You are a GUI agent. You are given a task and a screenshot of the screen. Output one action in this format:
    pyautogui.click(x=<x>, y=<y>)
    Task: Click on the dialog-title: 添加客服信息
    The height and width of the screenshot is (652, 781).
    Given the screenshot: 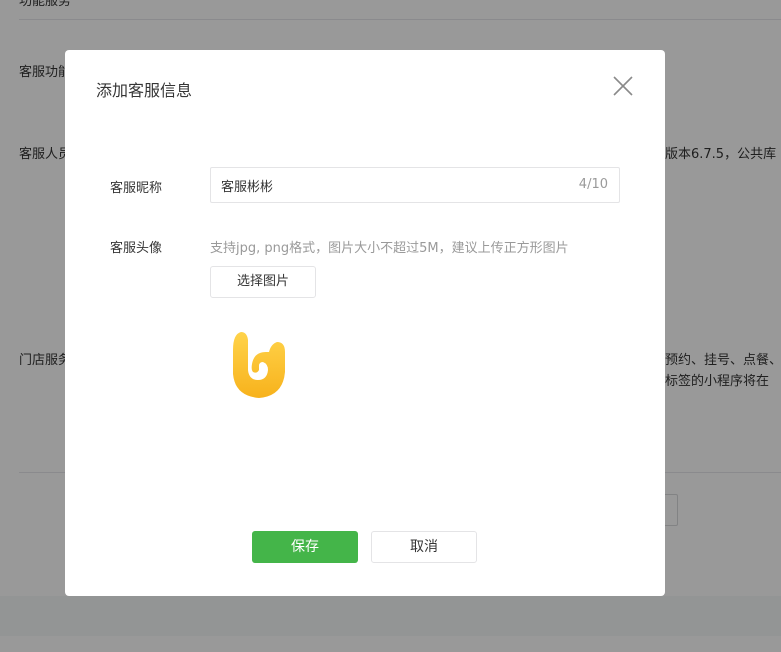 What is the action you would take?
    pyautogui.click(x=144, y=90)
    